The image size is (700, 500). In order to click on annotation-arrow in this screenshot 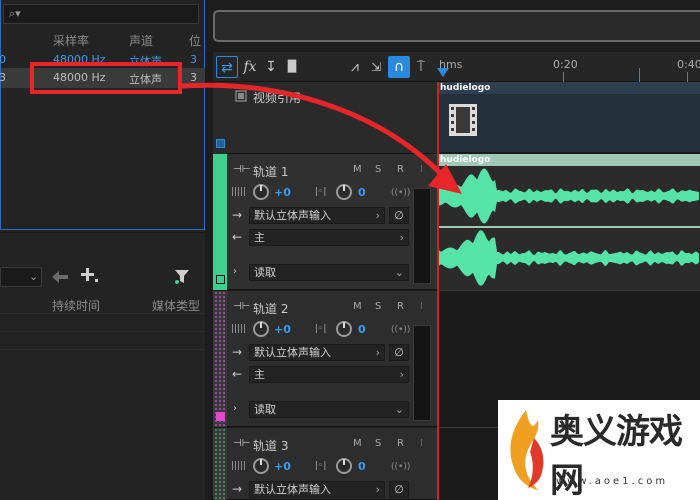, I will do `click(321, 138)`.